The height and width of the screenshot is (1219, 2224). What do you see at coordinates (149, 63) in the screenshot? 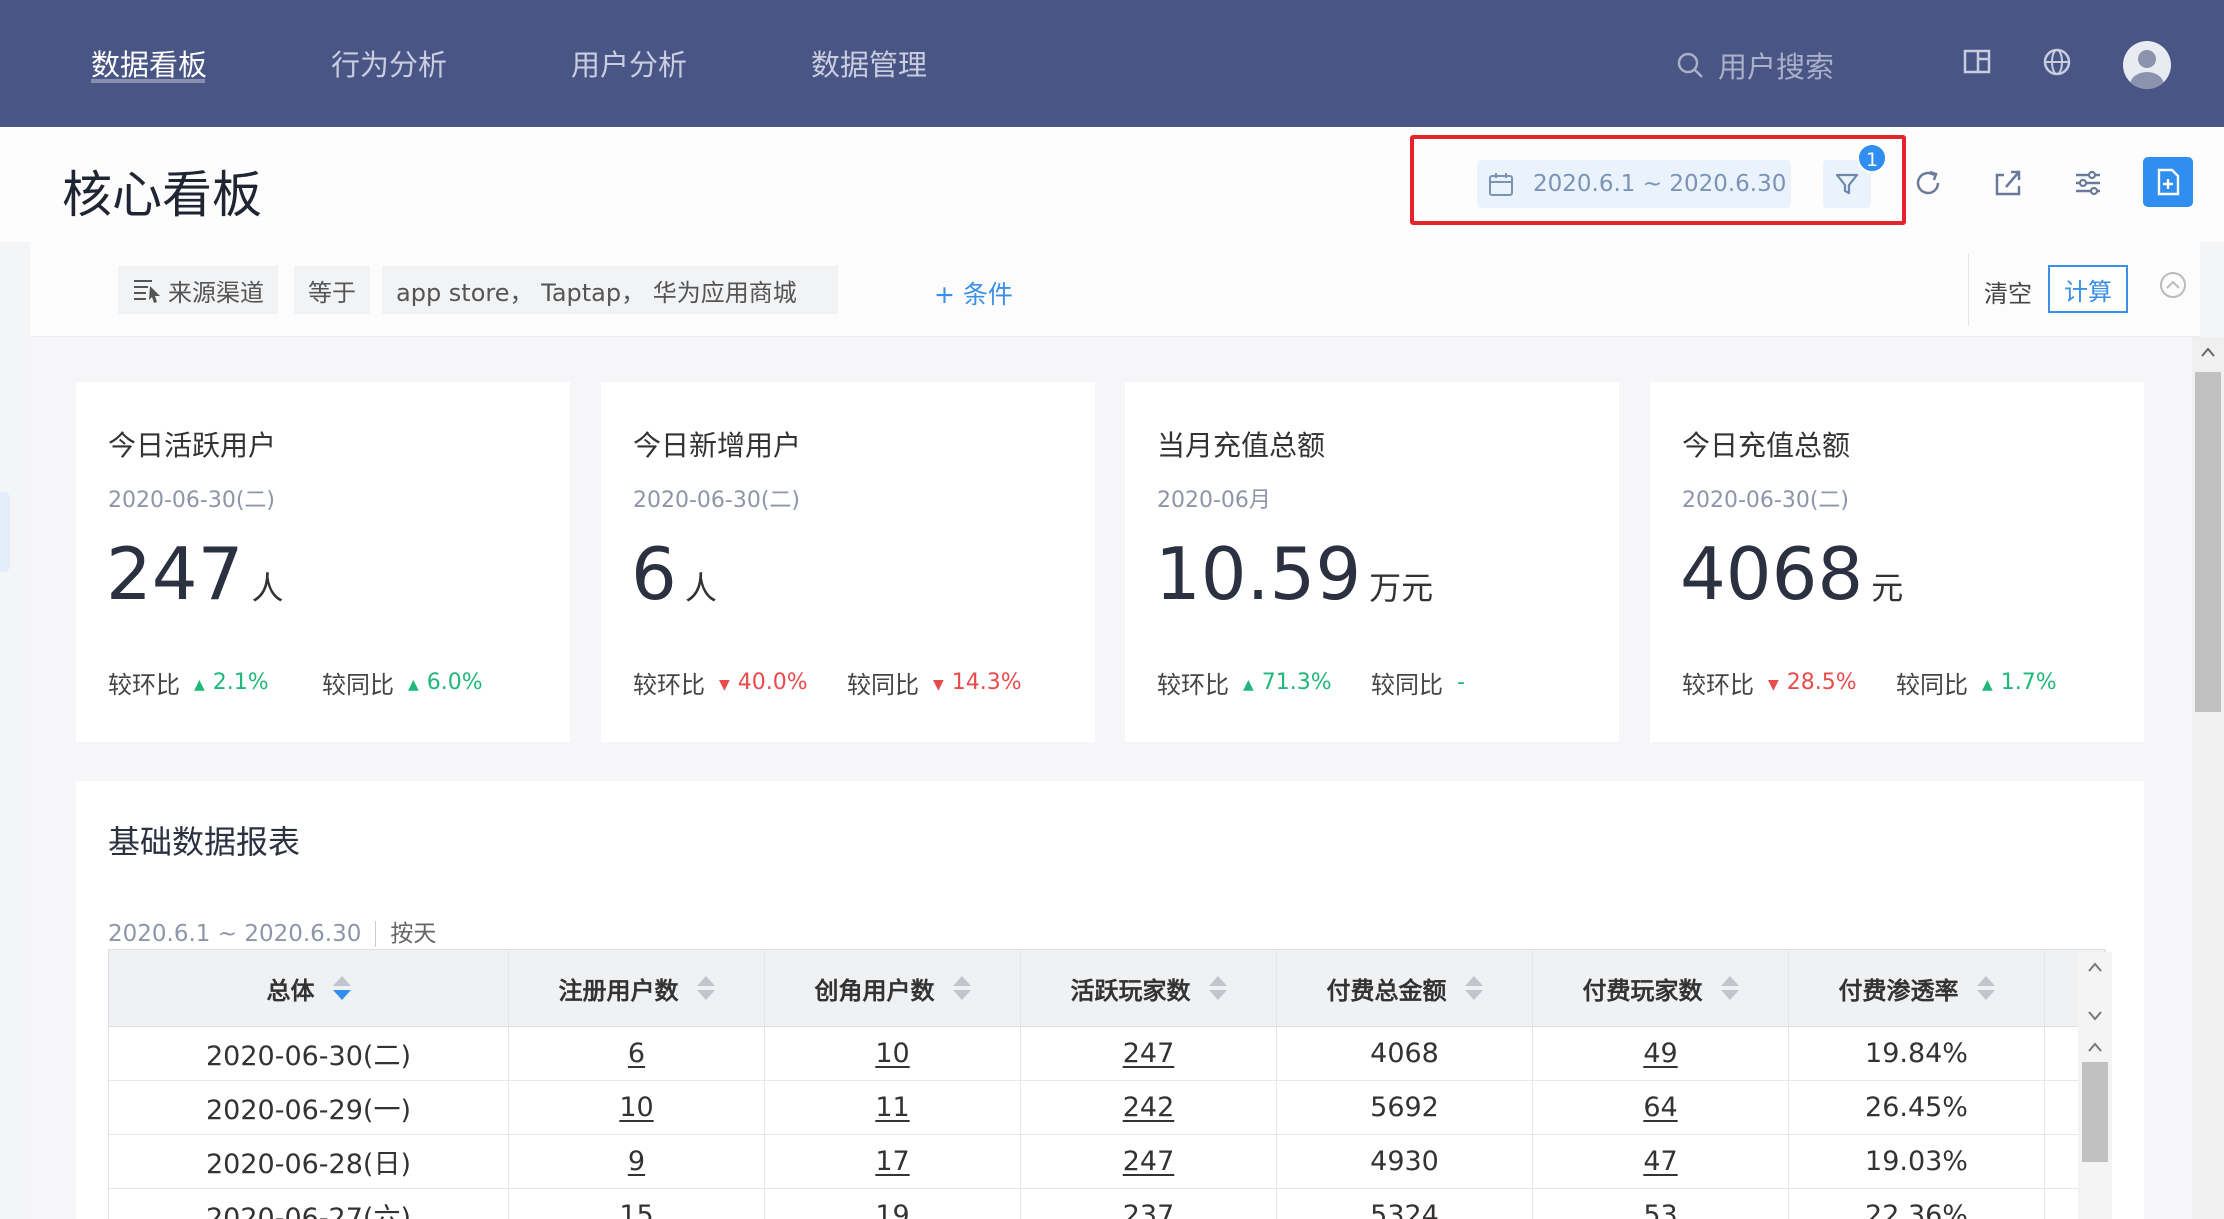
I see `nav-item-dashboard: 数据看板` at bounding box center [149, 63].